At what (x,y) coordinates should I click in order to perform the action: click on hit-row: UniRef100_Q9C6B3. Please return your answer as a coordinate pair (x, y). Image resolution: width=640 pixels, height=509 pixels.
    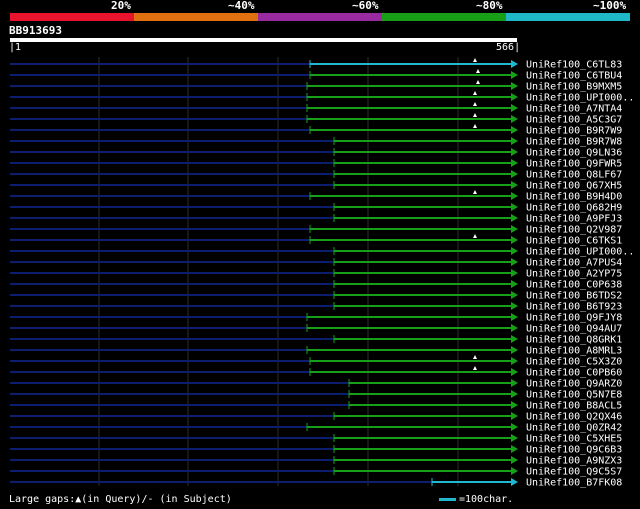
    Looking at the image, I should click on (316, 450).